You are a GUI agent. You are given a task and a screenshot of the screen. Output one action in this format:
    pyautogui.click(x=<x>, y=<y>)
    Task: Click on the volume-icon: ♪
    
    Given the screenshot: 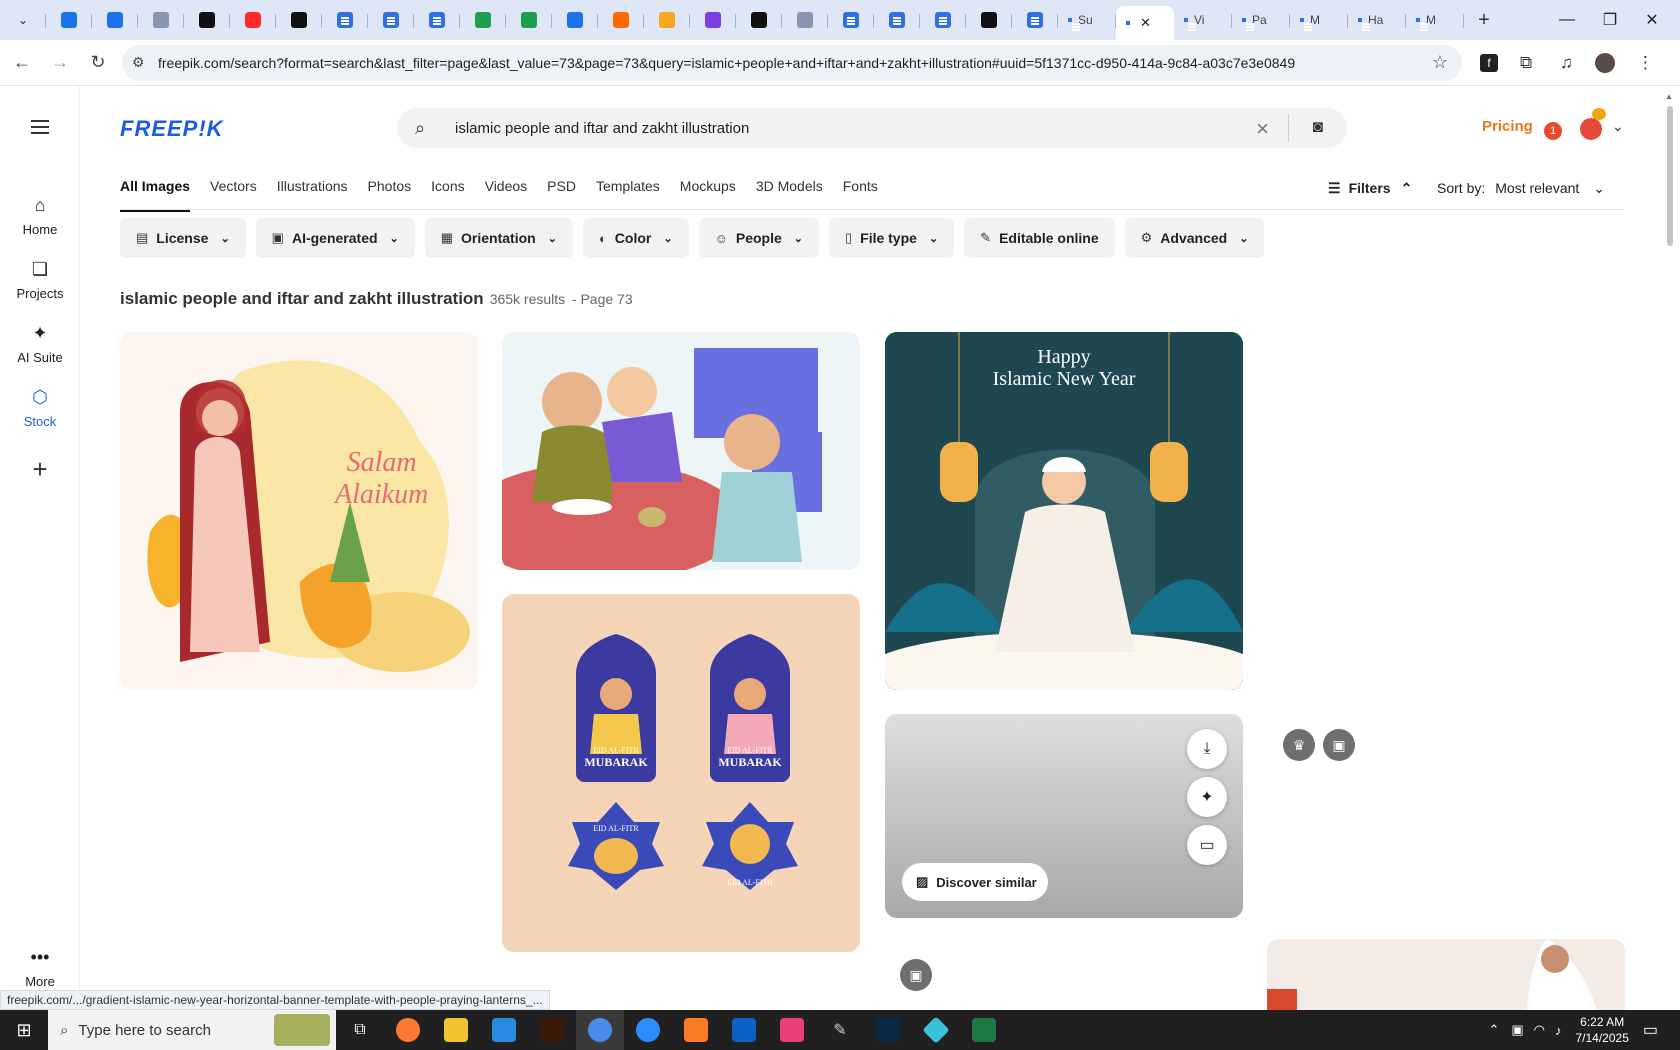 What is the action you would take?
    pyautogui.click(x=1558, y=1030)
    